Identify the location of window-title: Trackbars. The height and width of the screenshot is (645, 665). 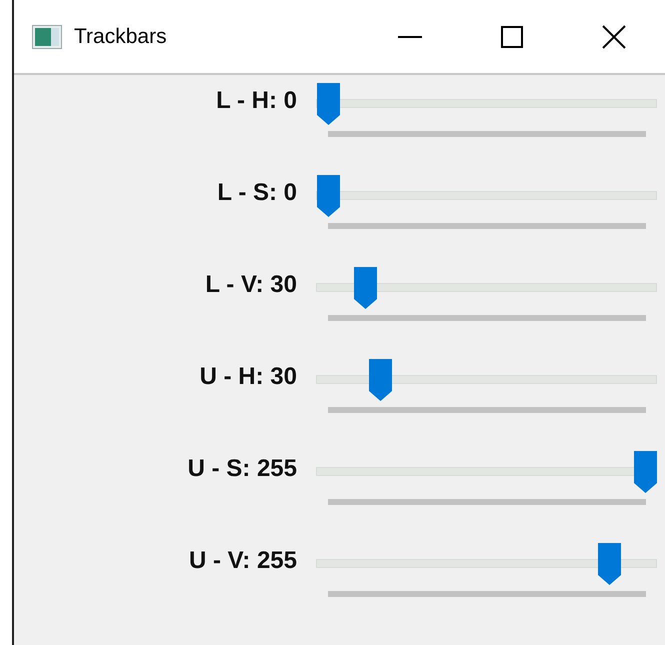
(121, 36).